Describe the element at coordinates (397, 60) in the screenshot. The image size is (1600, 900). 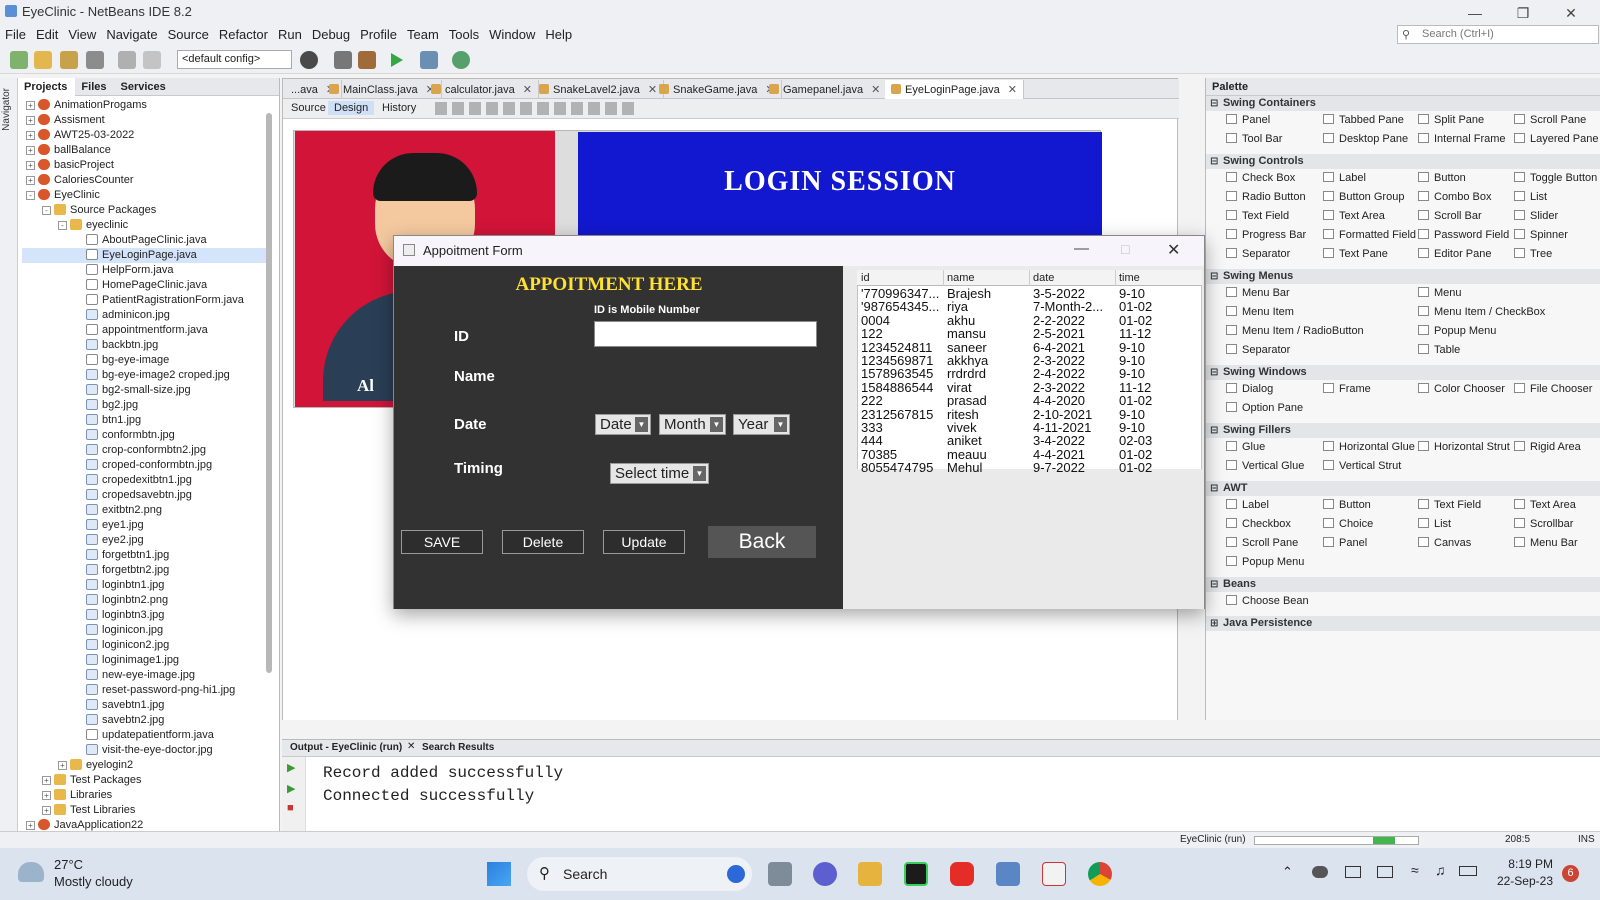
I see `run-icon` at that location.